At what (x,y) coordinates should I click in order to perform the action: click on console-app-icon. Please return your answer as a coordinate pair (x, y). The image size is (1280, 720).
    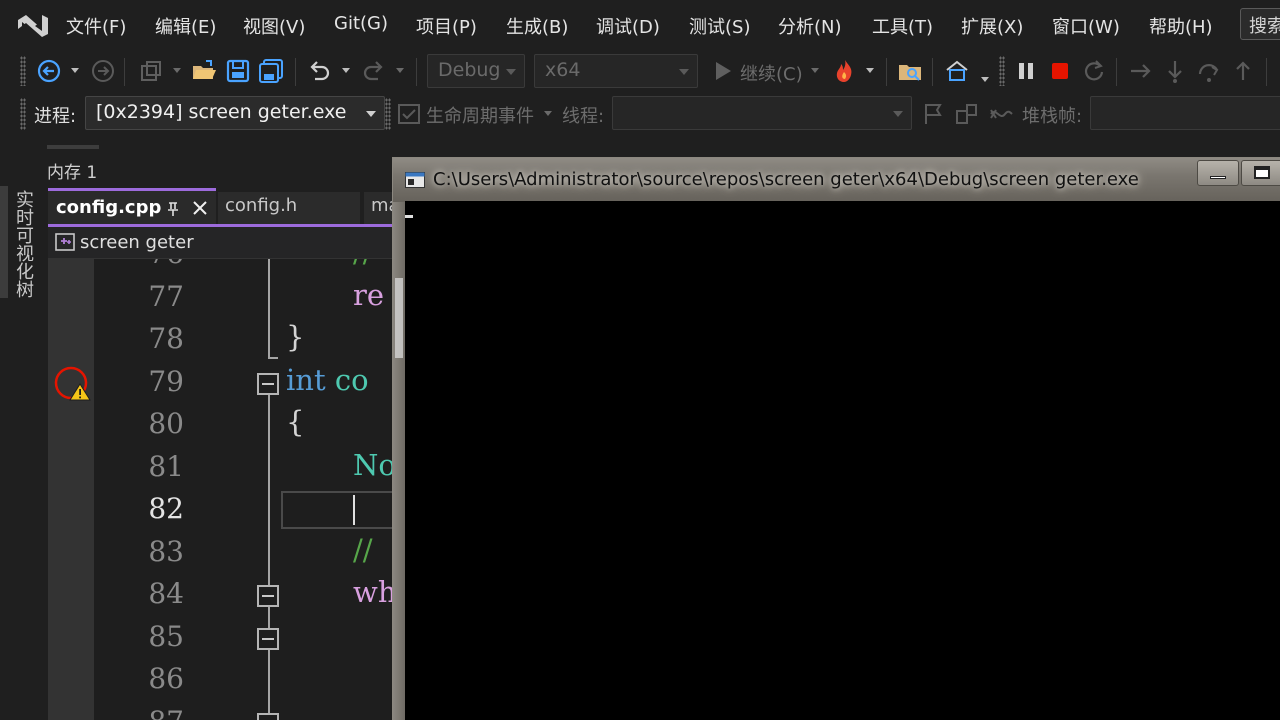
    Looking at the image, I should click on (415, 180).